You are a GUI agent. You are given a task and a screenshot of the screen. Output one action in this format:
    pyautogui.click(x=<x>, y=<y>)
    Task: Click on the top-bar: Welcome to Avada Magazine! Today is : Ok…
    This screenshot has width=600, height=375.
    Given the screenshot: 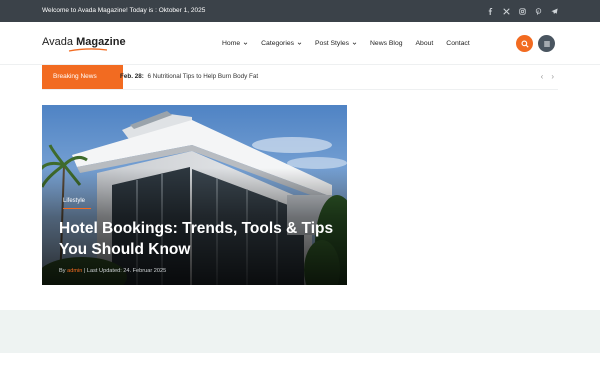 What is the action you would take?
    pyautogui.click(x=300, y=11)
    